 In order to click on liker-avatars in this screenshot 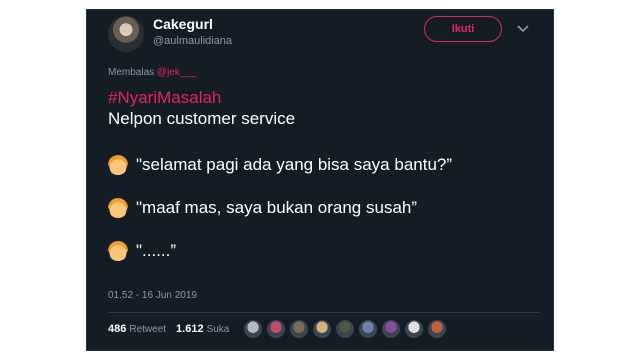, I will do `click(346, 329)`.